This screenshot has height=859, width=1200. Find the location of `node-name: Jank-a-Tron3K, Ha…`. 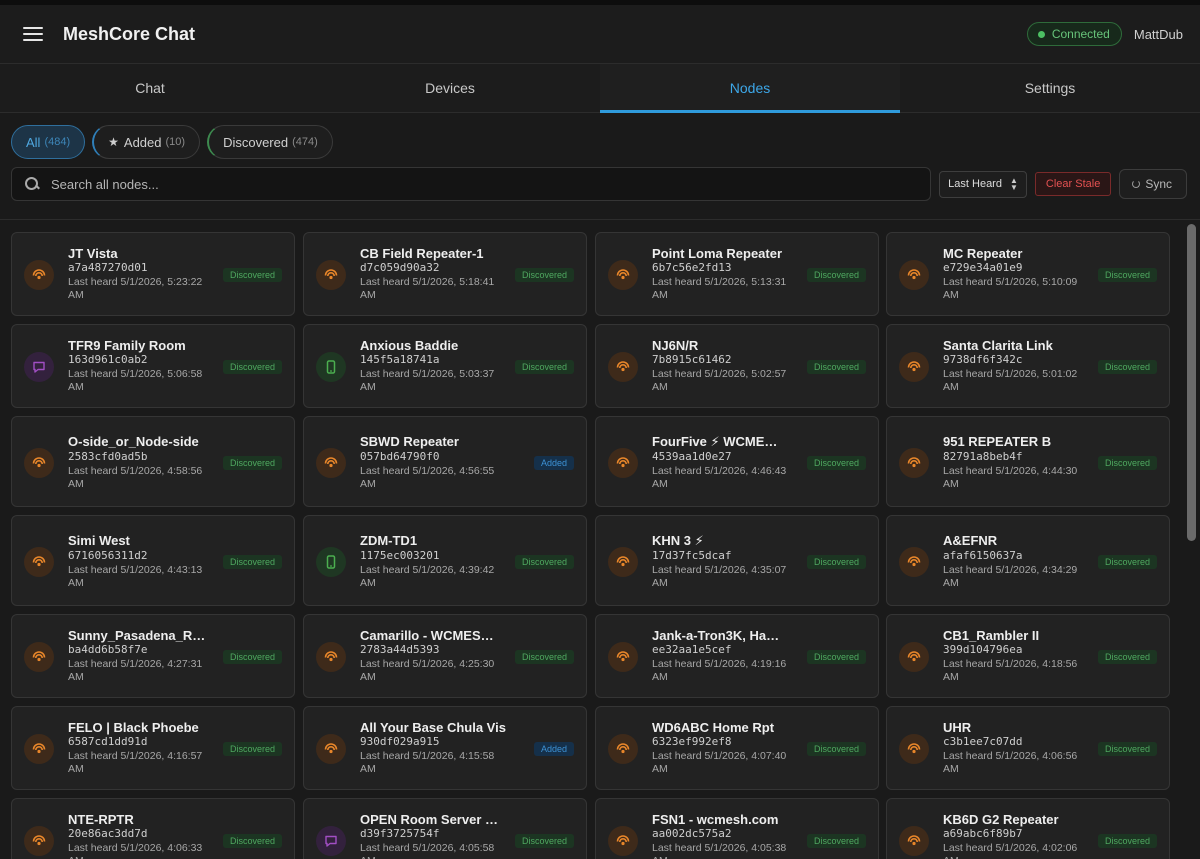

node-name: Jank-a-Tron3K, Ha… is located at coordinates (716, 635).